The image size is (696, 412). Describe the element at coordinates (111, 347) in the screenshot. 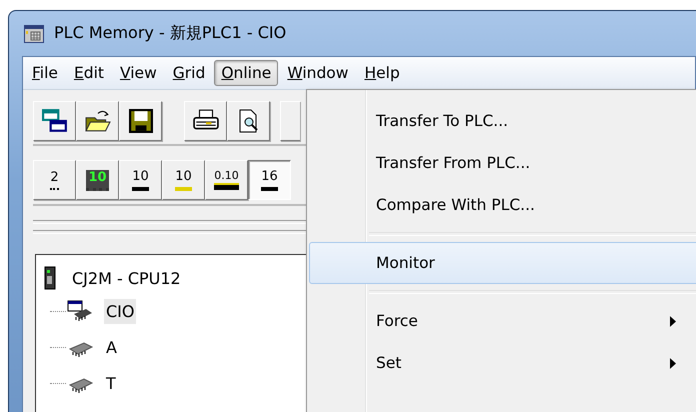

I see `tree-item: A` at that location.